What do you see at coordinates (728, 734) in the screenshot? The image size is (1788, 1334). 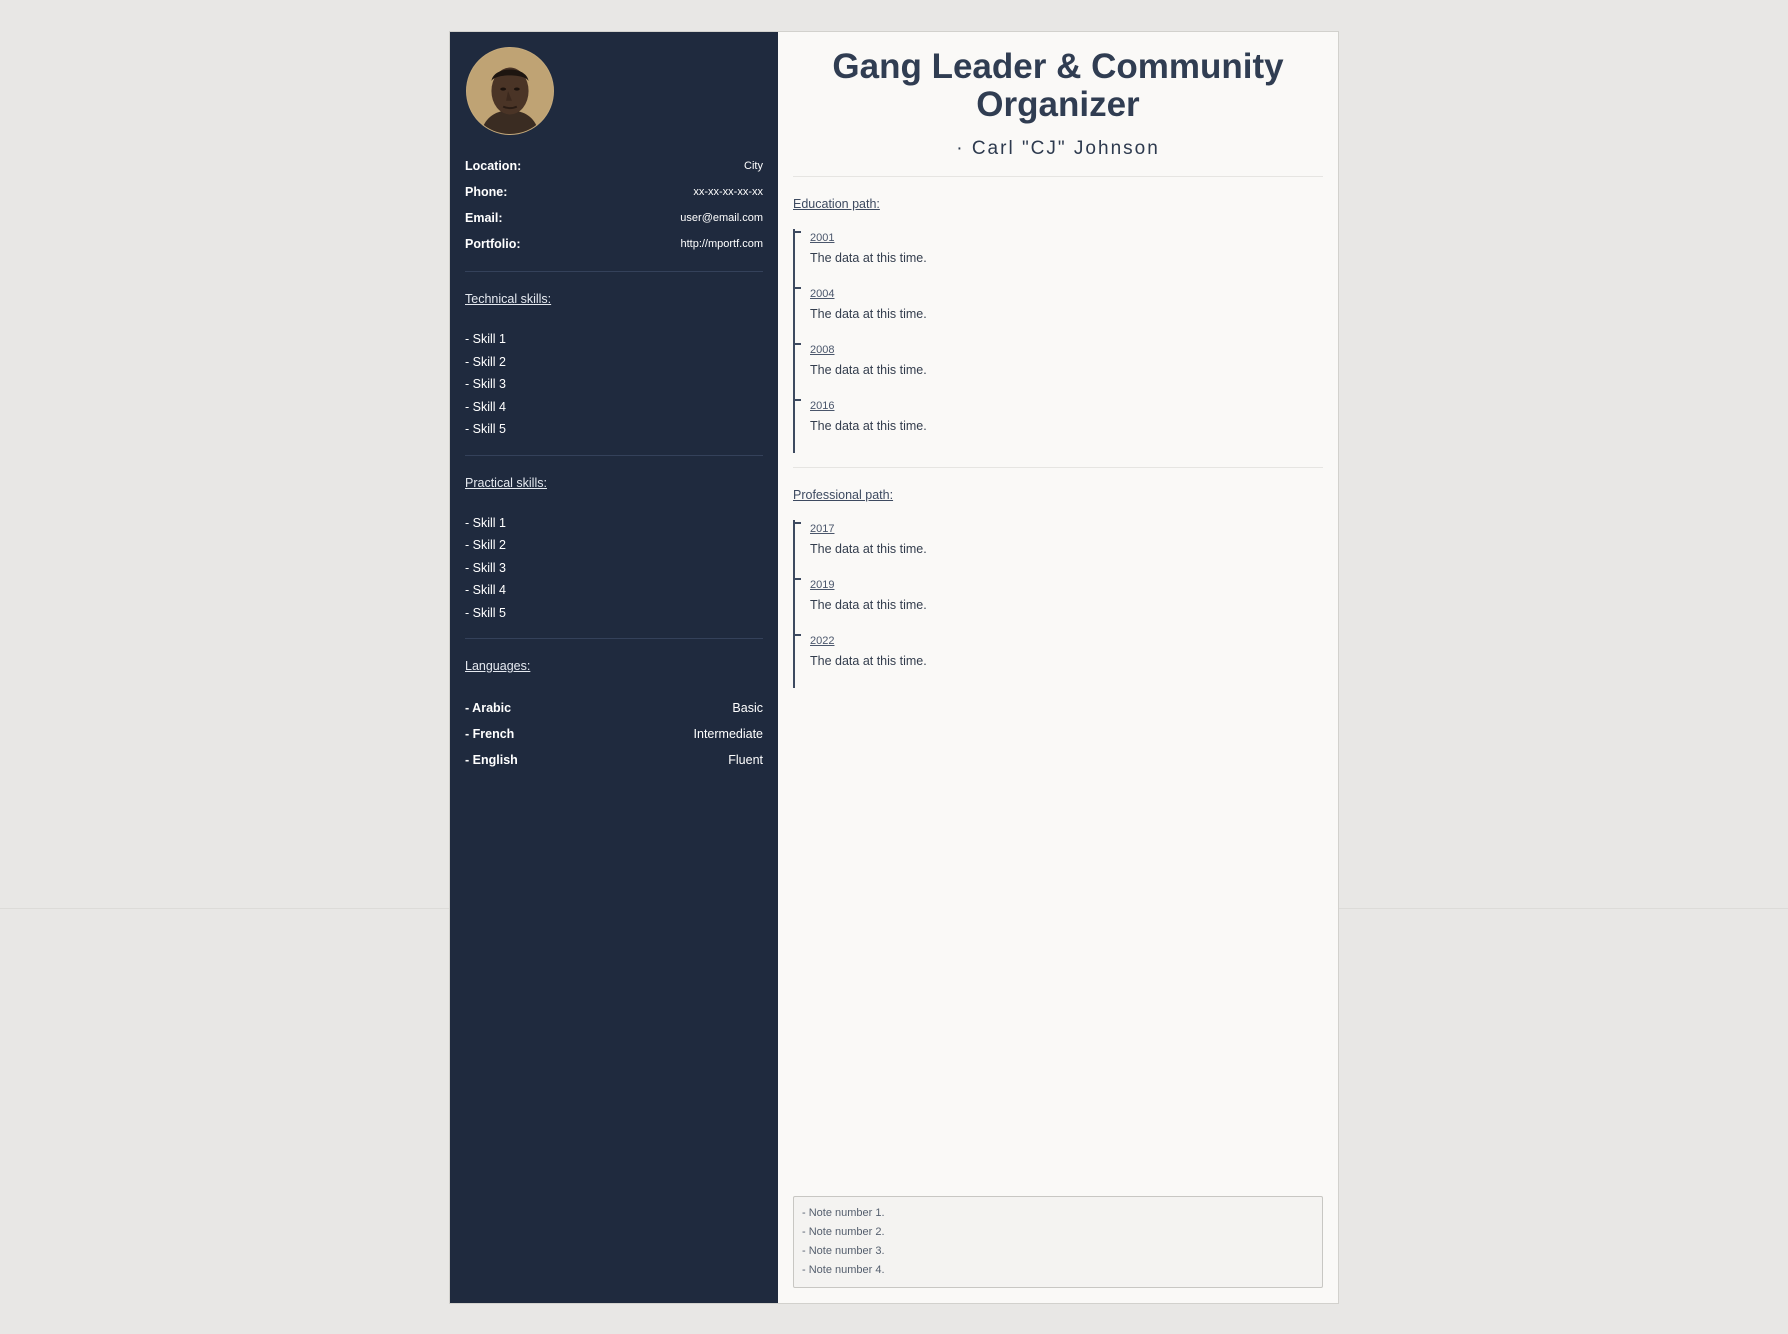 I see `language-level: Intermediate` at bounding box center [728, 734].